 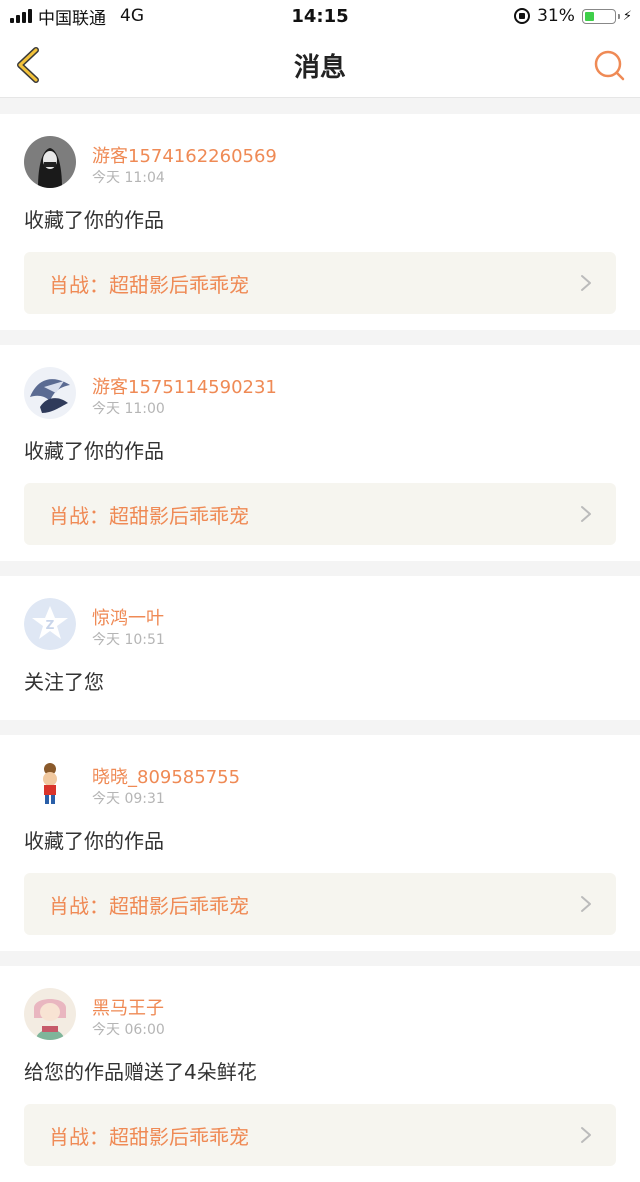 What do you see at coordinates (320, 16) in the screenshot?
I see `status-bar: 中国联通 4G 14:15 31% ⚡` at bounding box center [320, 16].